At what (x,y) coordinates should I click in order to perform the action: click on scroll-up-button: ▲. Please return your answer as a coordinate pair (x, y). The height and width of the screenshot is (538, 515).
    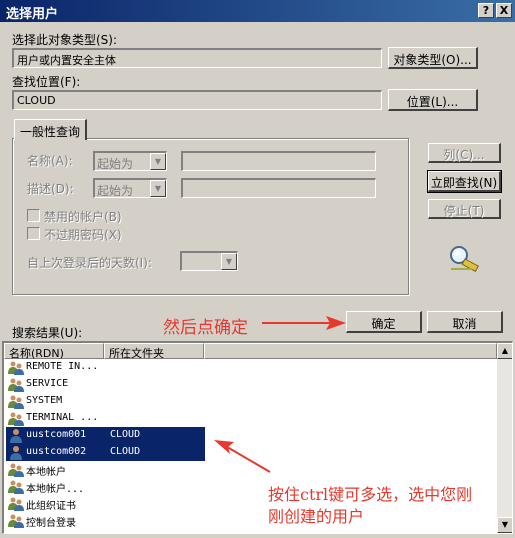
    Looking at the image, I should click on (504, 351).